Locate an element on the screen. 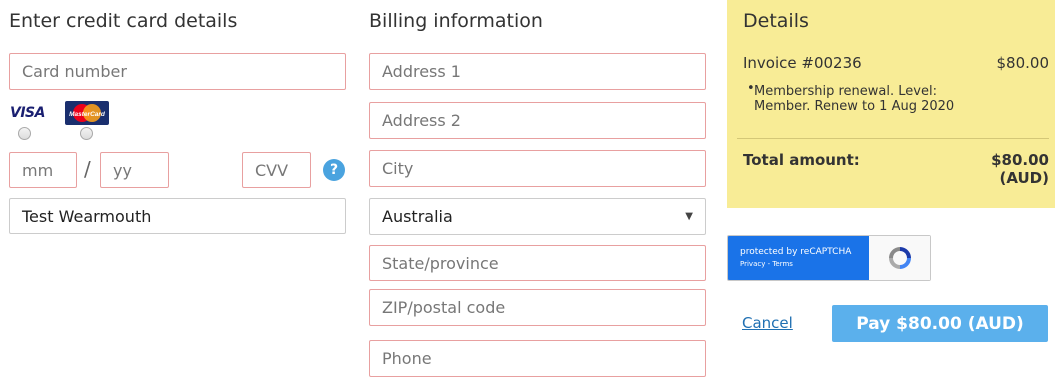 Image resolution: width=1055 pixels, height=377 pixels. pay-button: Pay $80.00 (AUD) is located at coordinates (940, 323).